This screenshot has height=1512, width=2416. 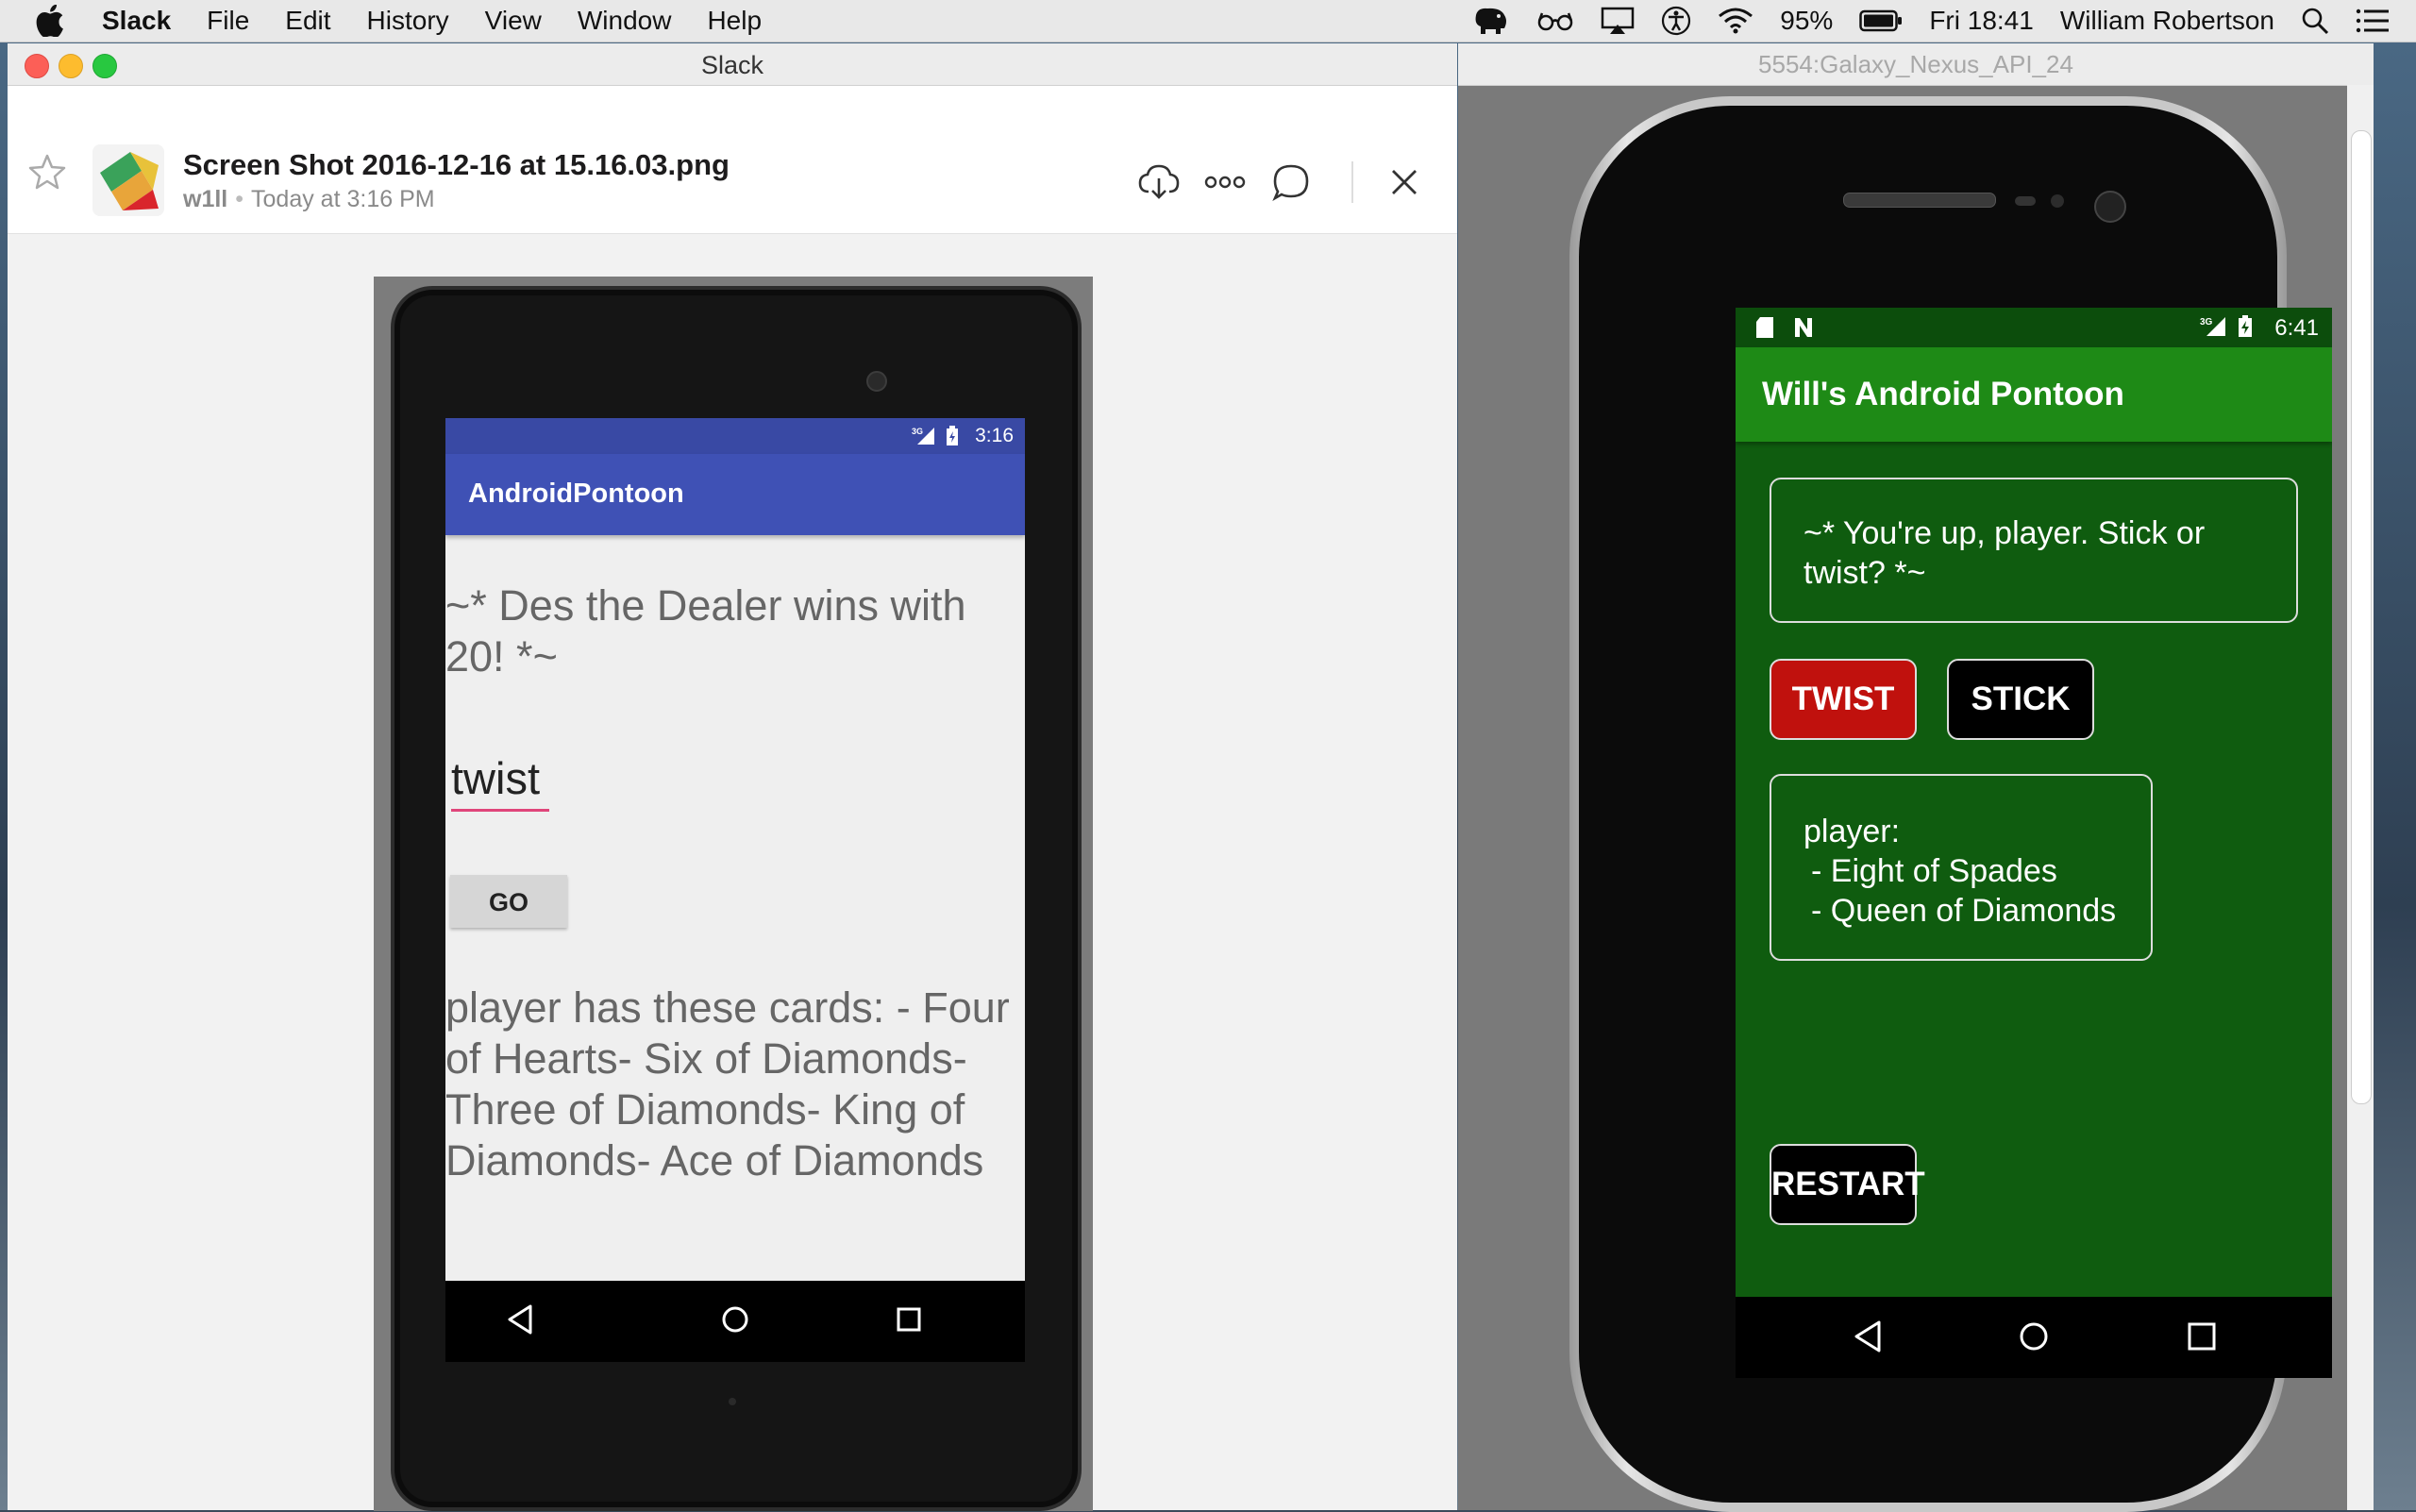 I want to click on more-actions-button, so click(x=1225, y=182).